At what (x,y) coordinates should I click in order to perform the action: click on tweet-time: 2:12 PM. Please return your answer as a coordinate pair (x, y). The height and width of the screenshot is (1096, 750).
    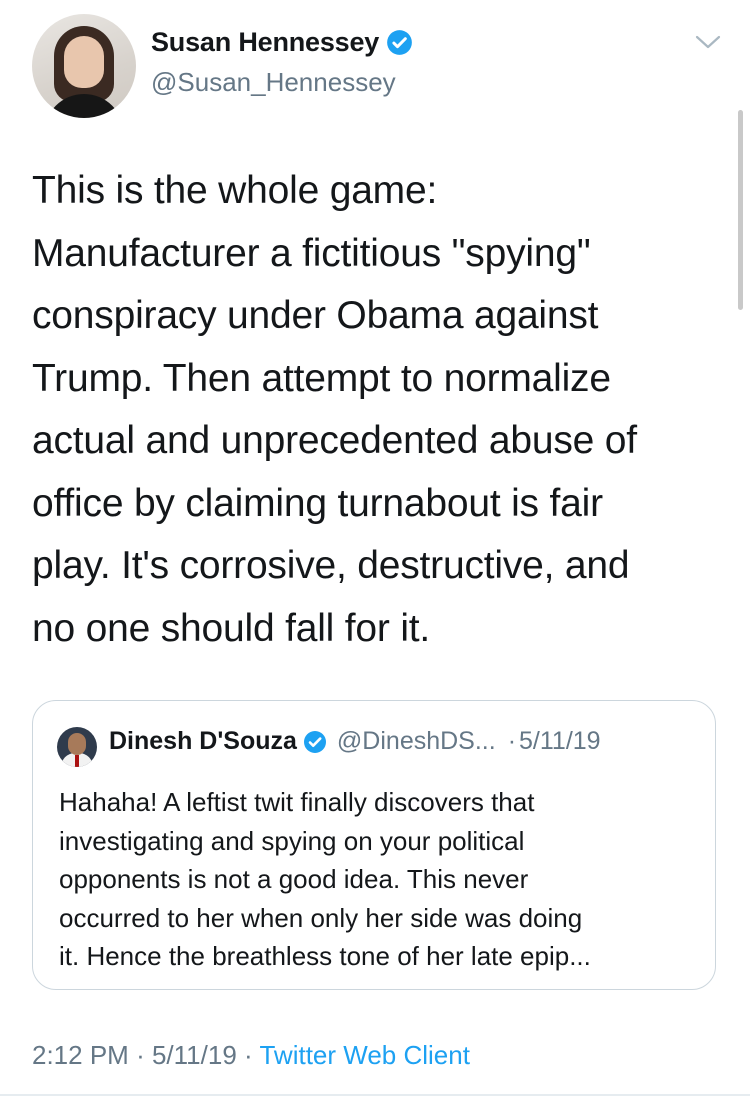
    Looking at the image, I should click on (80, 1055).